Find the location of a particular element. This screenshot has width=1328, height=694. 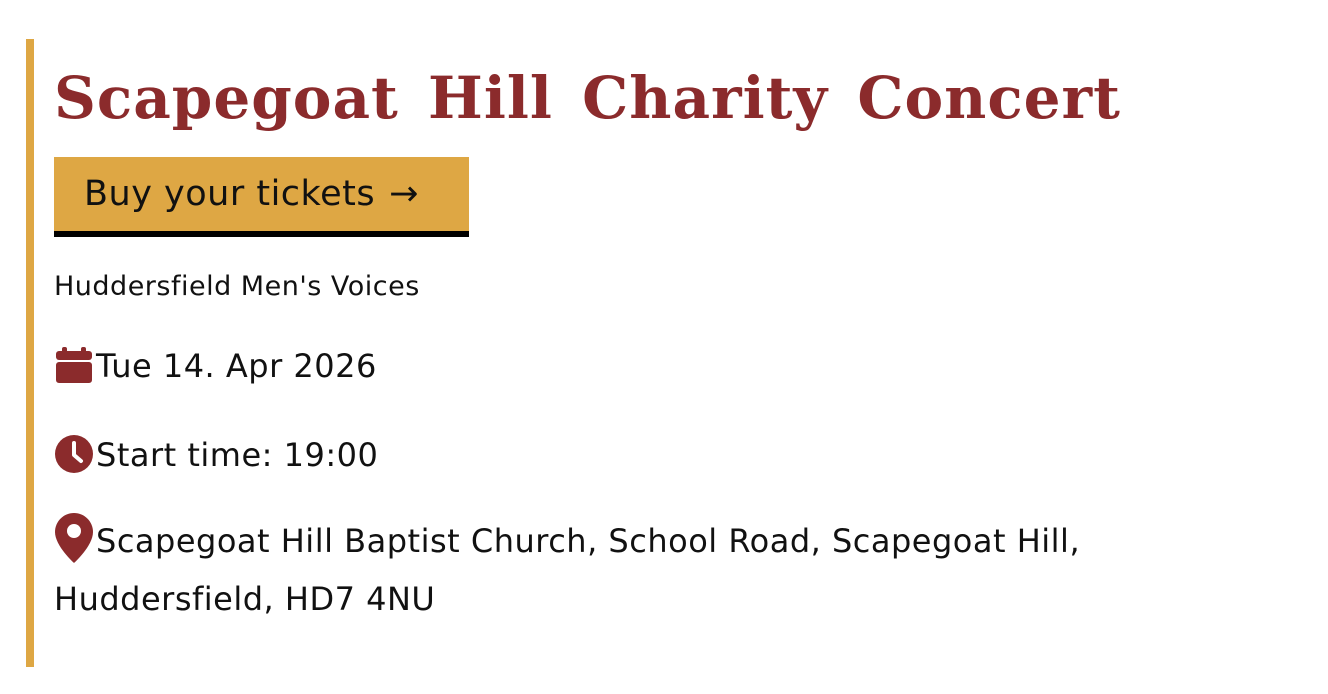

event-organiser: Huddersfield Men's Voices is located at coordinates (237, 286).